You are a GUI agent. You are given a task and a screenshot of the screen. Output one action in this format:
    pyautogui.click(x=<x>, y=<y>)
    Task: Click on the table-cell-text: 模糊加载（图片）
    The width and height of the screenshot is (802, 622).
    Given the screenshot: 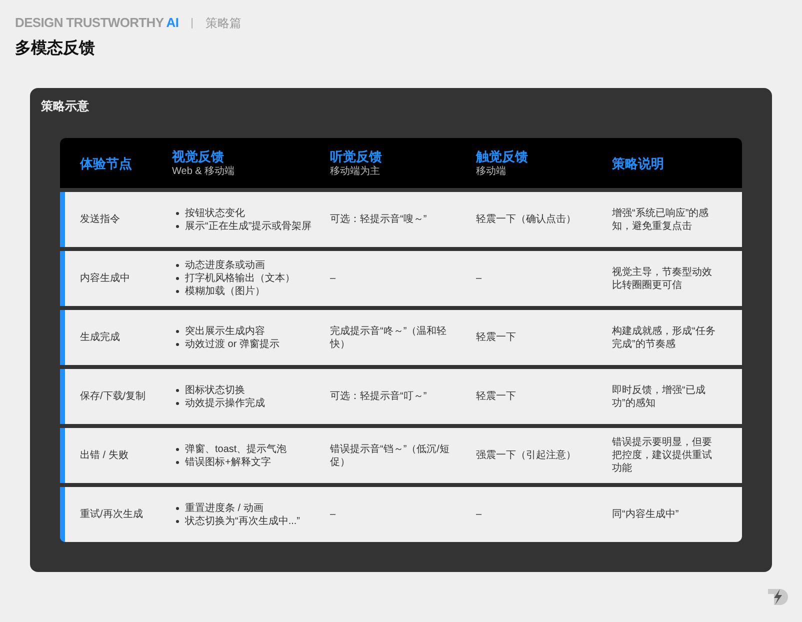 What is the action you would take?
    pyautogui.click(x=225, y=291)
    